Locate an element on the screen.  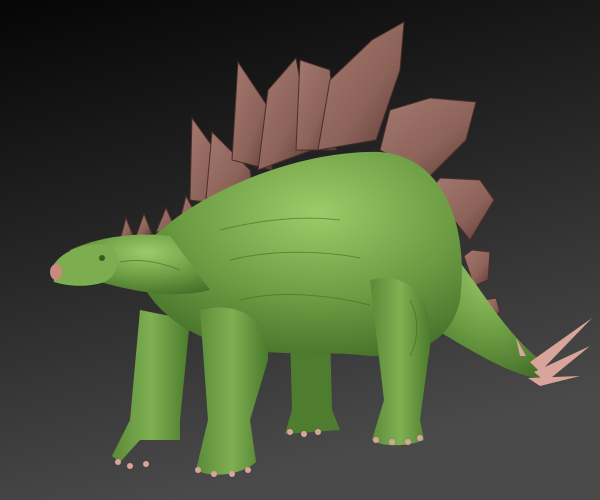
eye is located at coordinates (102, 258).